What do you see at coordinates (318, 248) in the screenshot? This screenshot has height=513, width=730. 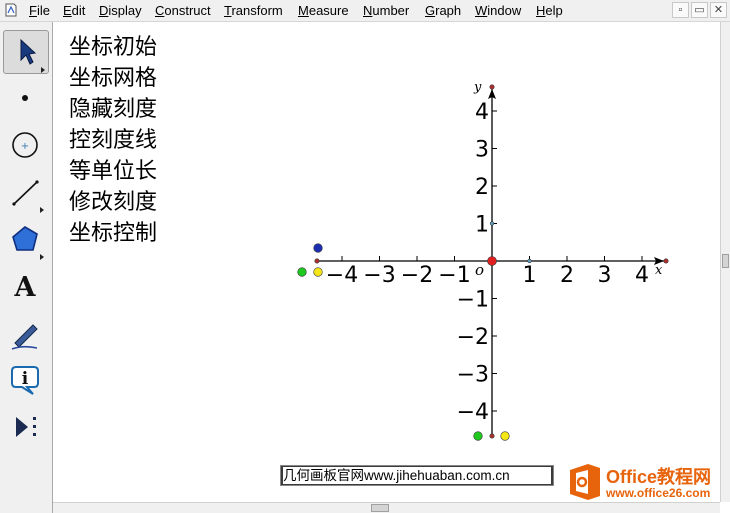 I see `control-point-blue` at bounding box center [318, 248].